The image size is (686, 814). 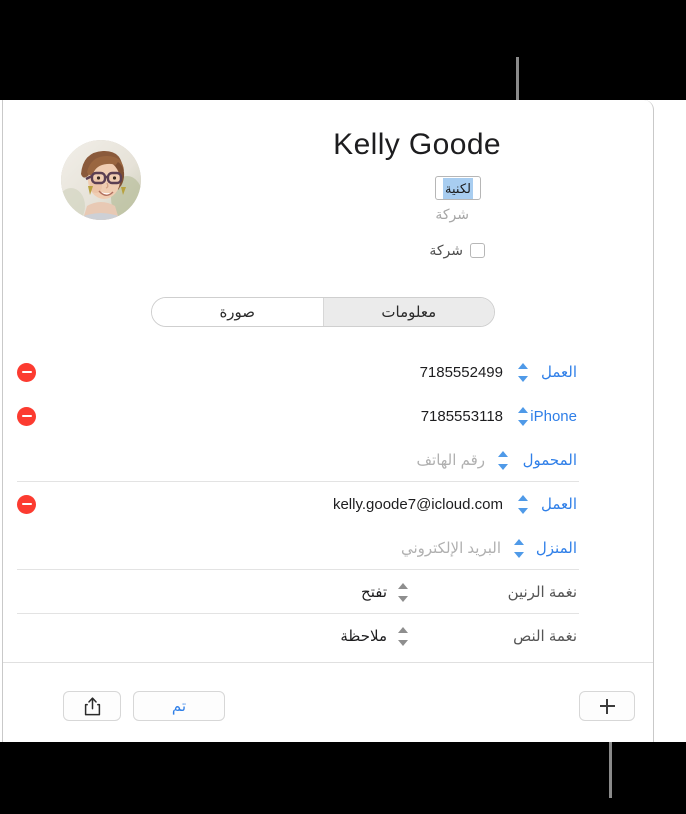 I want to click on field-label: المحمول, so click(x=550, y=460).